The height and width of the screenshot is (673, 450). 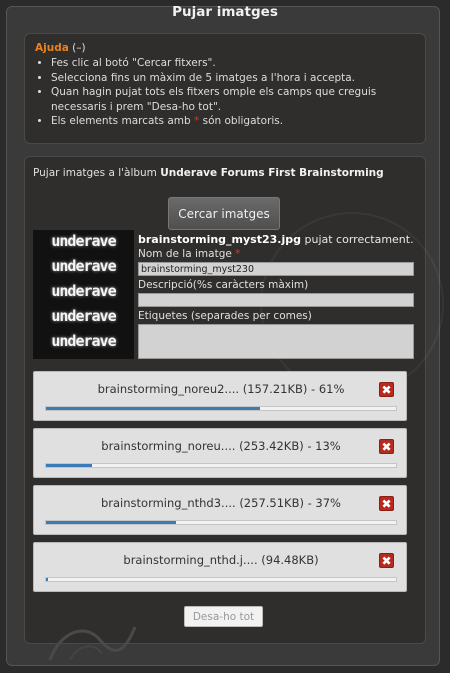 I want to click on description-input, so click(x=276, y=300).